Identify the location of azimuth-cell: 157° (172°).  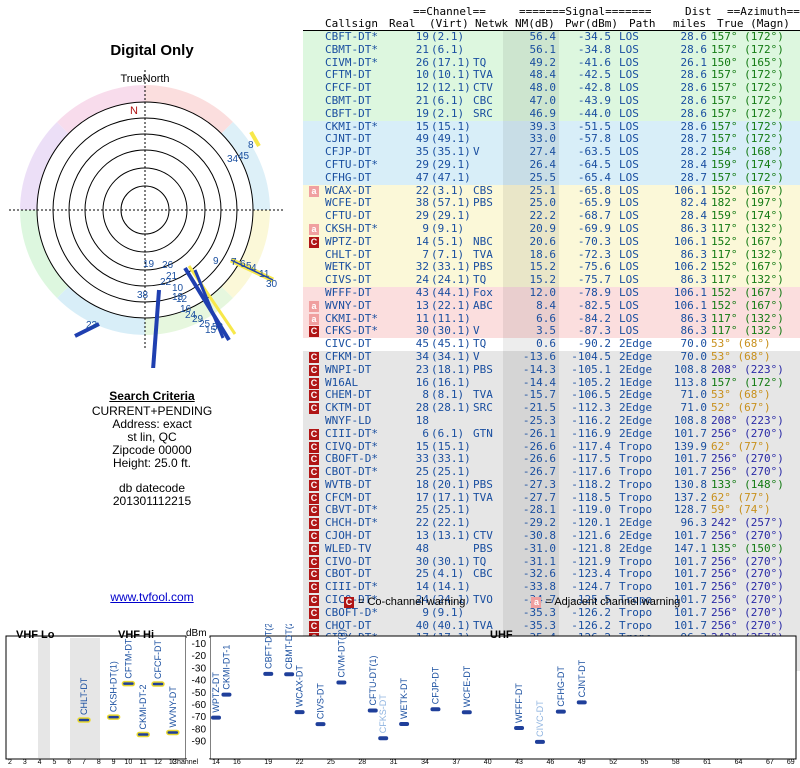
(747, 126).